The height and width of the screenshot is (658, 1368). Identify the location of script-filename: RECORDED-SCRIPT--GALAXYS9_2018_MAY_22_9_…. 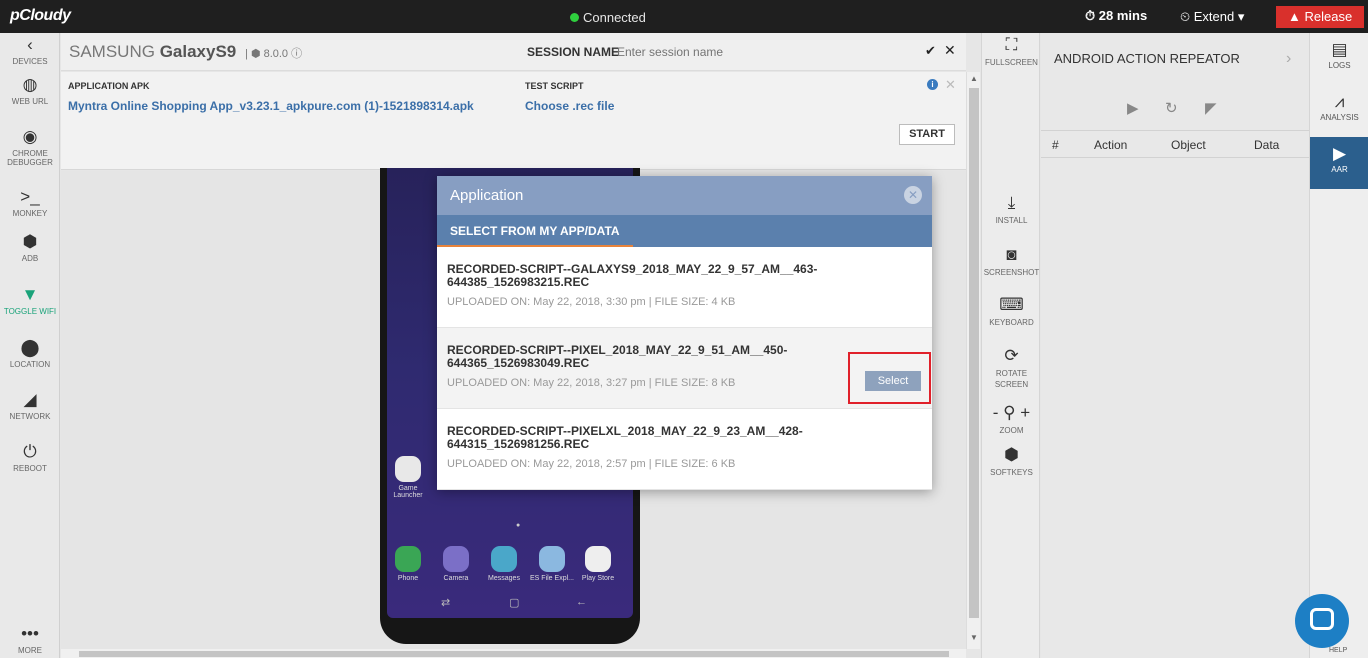
(632, 275).